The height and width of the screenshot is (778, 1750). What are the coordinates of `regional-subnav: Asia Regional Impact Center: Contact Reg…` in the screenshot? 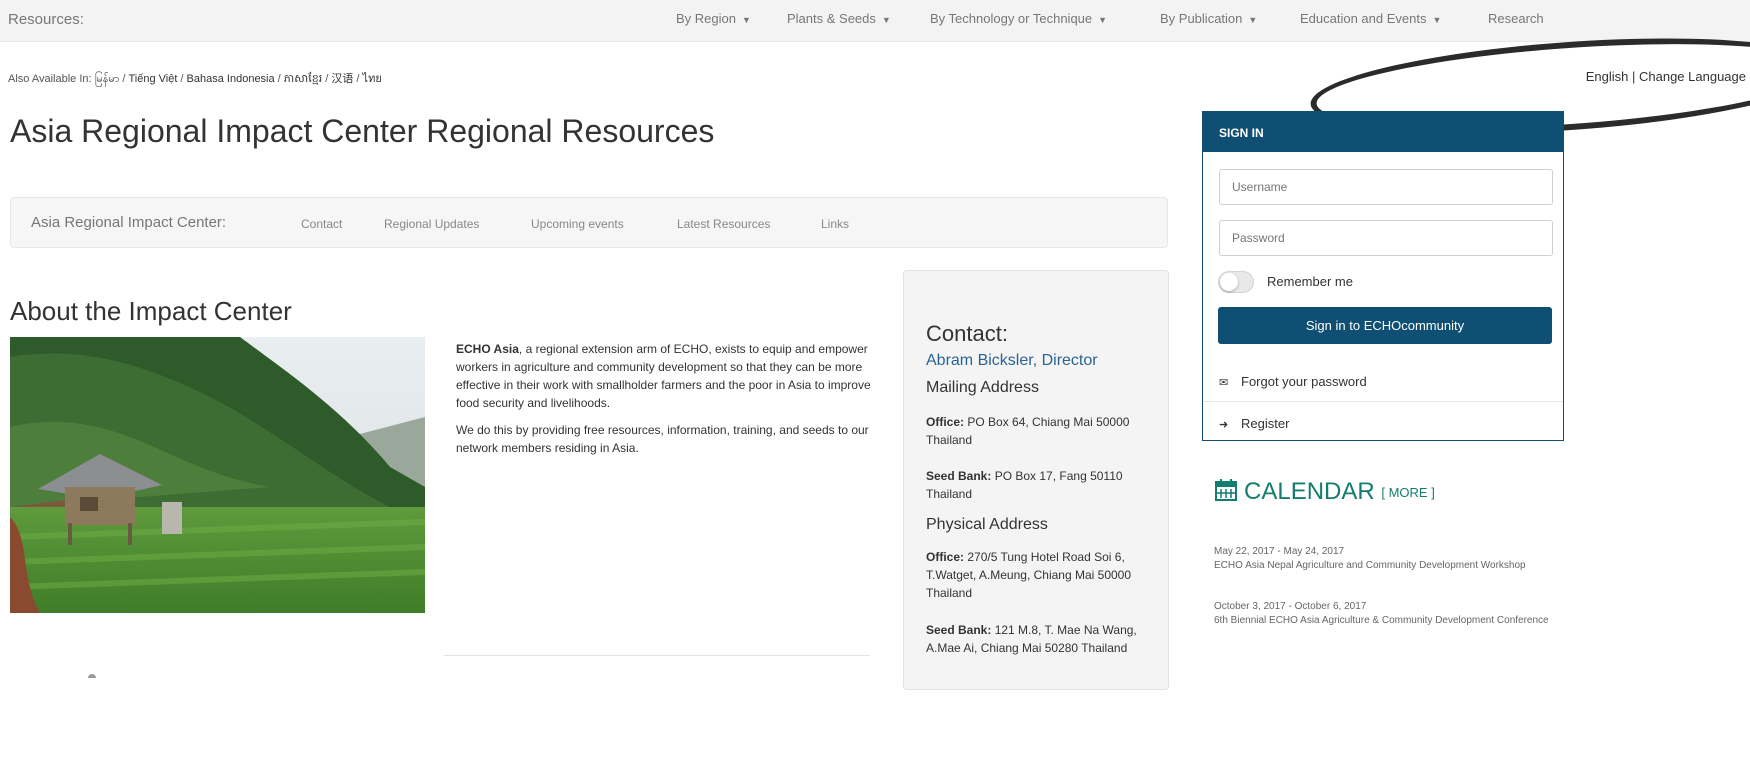 It's located at (589, 222).